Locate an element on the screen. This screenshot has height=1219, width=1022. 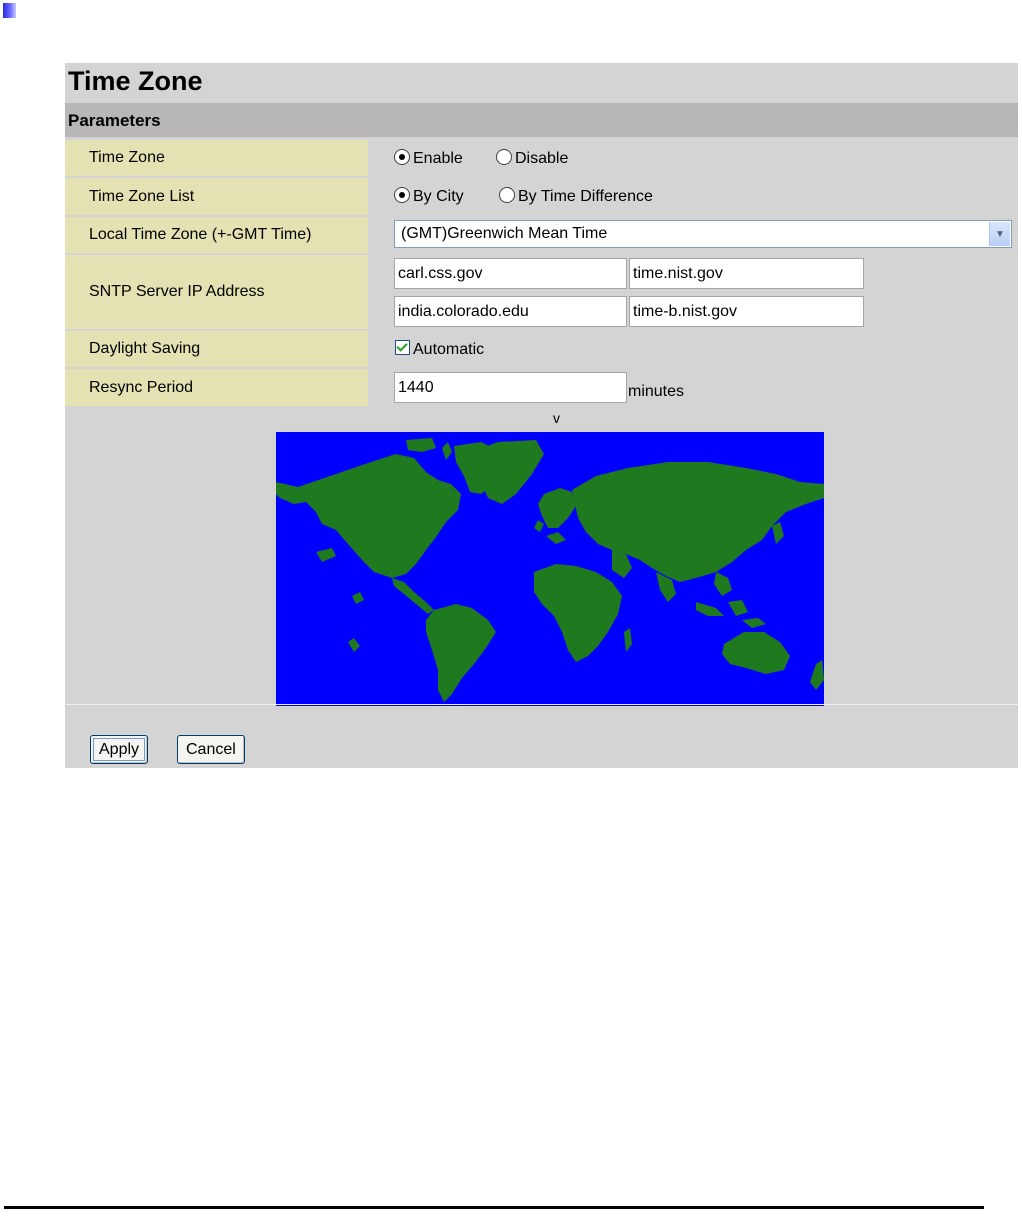
time-zone-enable-radio: Enable is located at coordinates (428, 158).